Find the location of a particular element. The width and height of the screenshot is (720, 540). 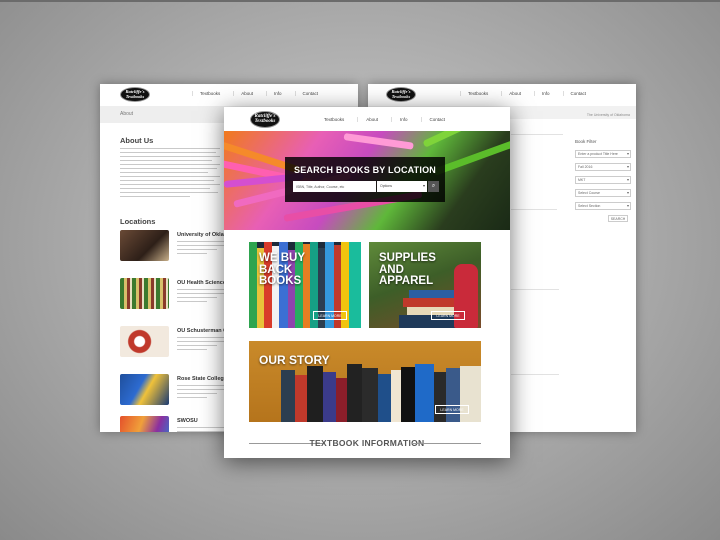

supplies-tile: SUPPLIES AND APPAREL LEARN MORE is located at coordinates (425, 285).